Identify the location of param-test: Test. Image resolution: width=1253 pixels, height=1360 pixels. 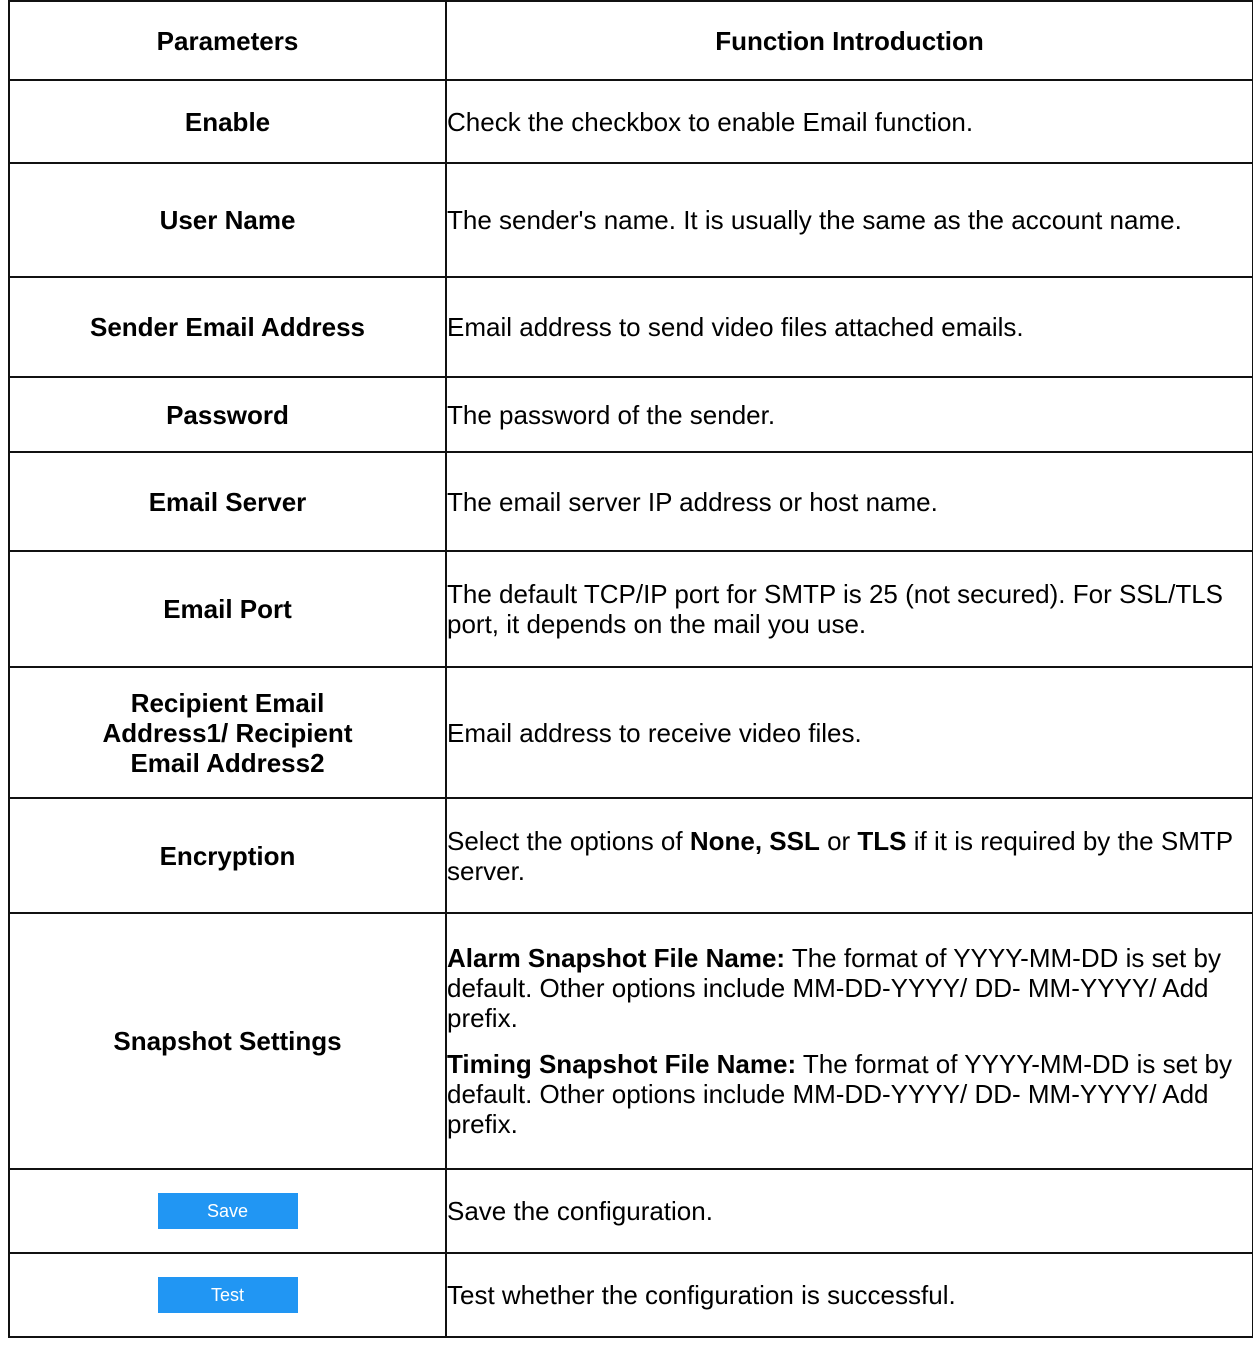
(227, 1295).